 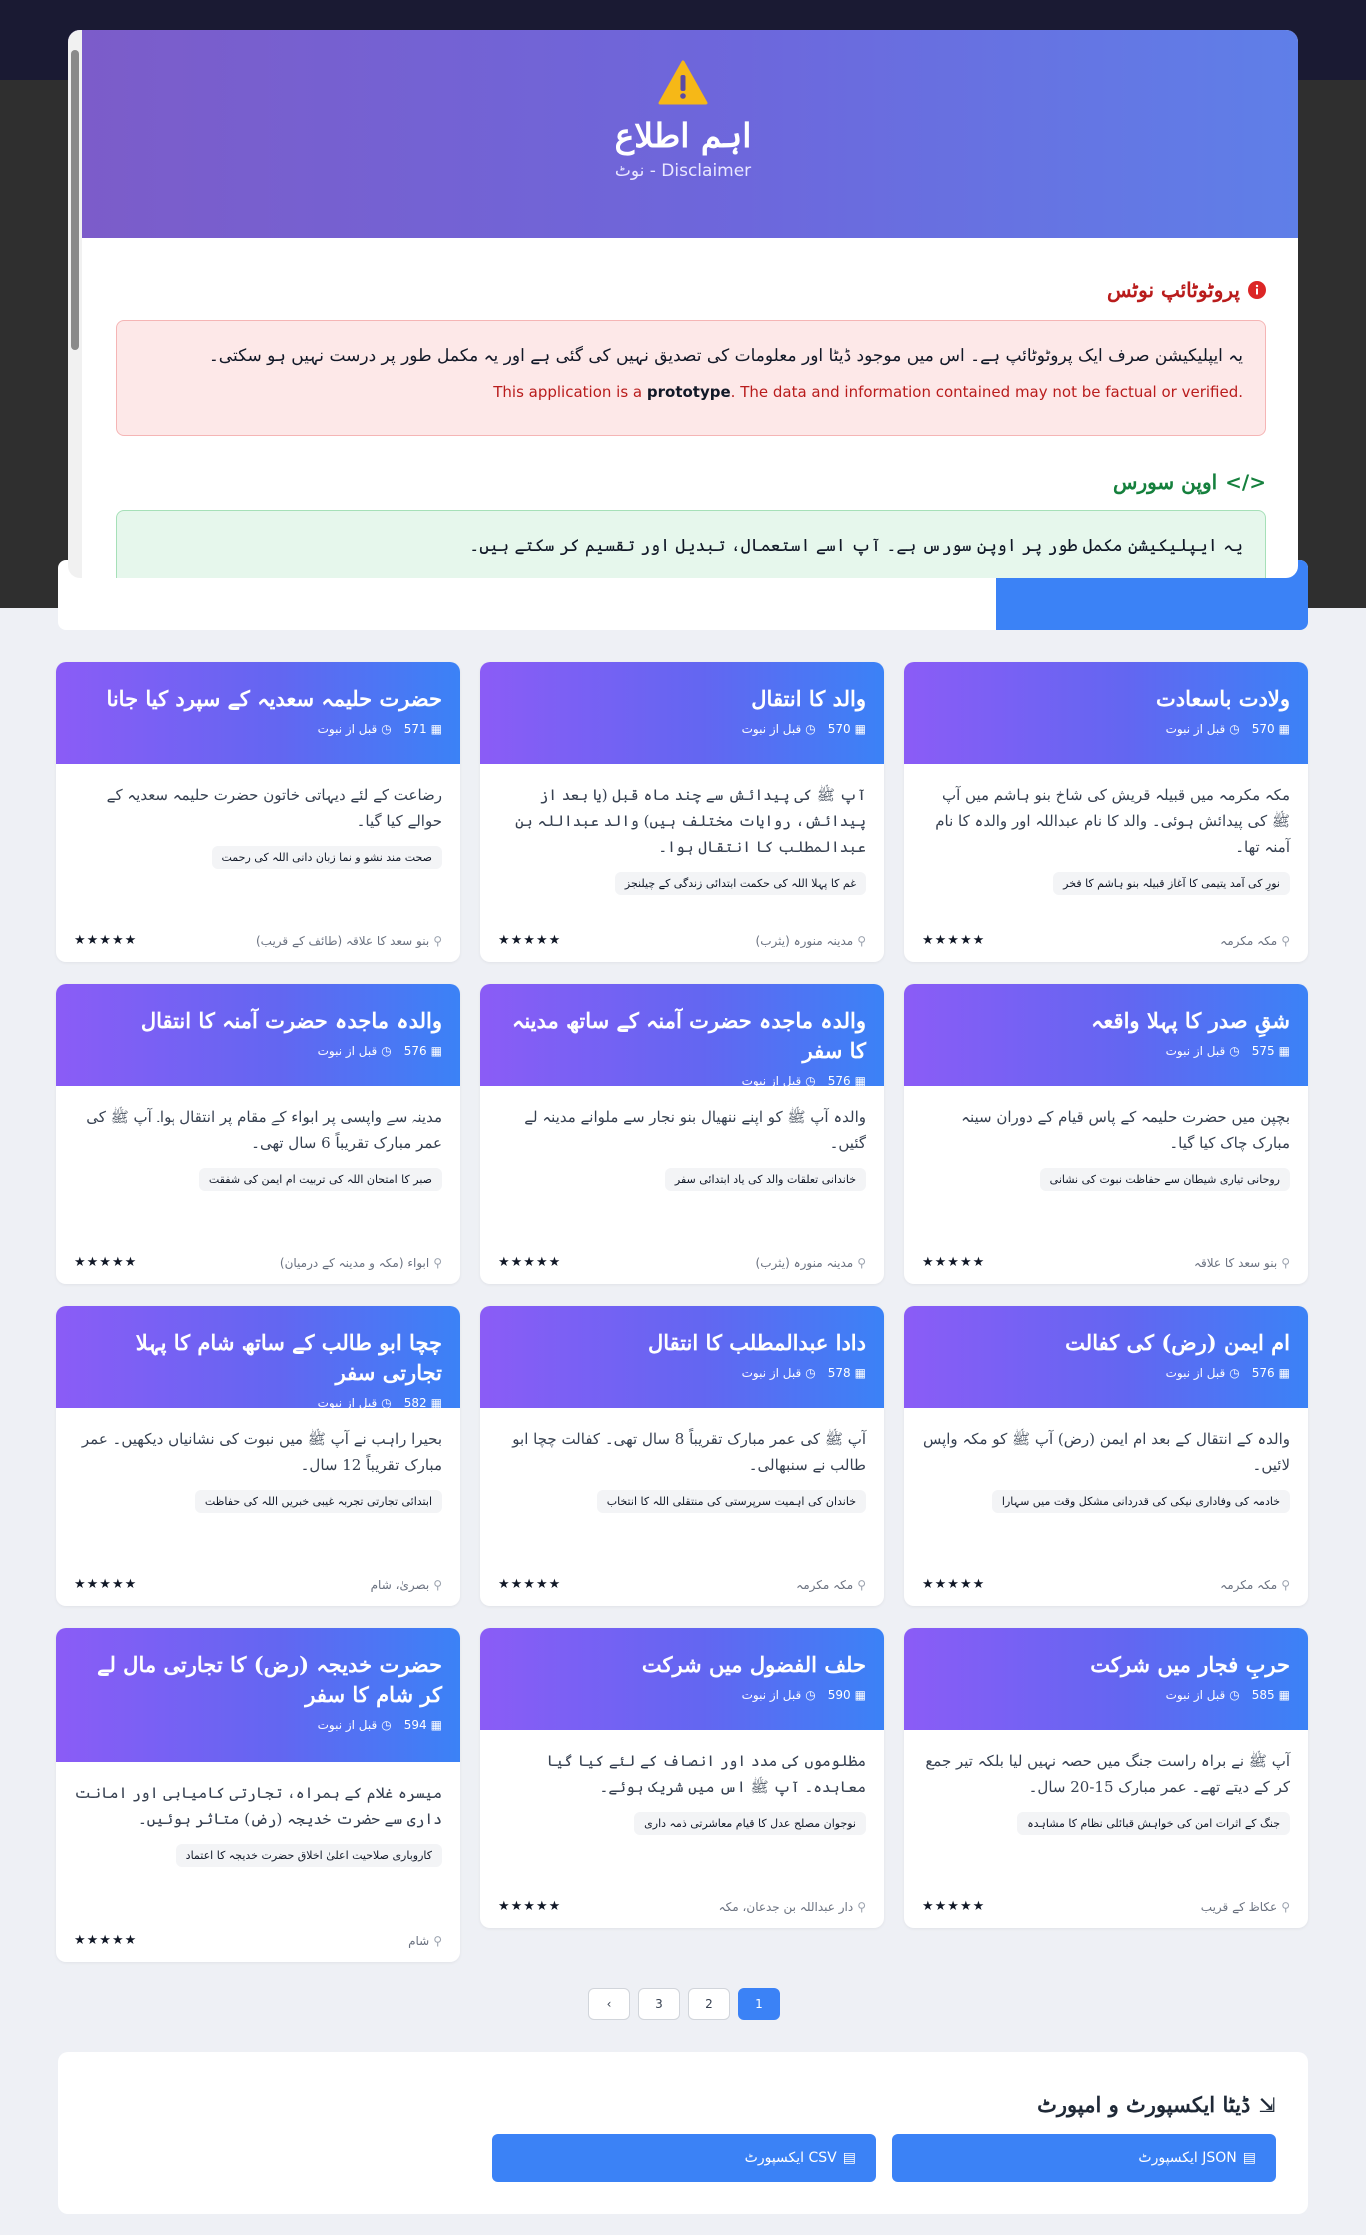 I want to click on card-header: ولادت باسعادت ▦ 570 ◷ قبل از نبوت, so click(x=1106, y=713).